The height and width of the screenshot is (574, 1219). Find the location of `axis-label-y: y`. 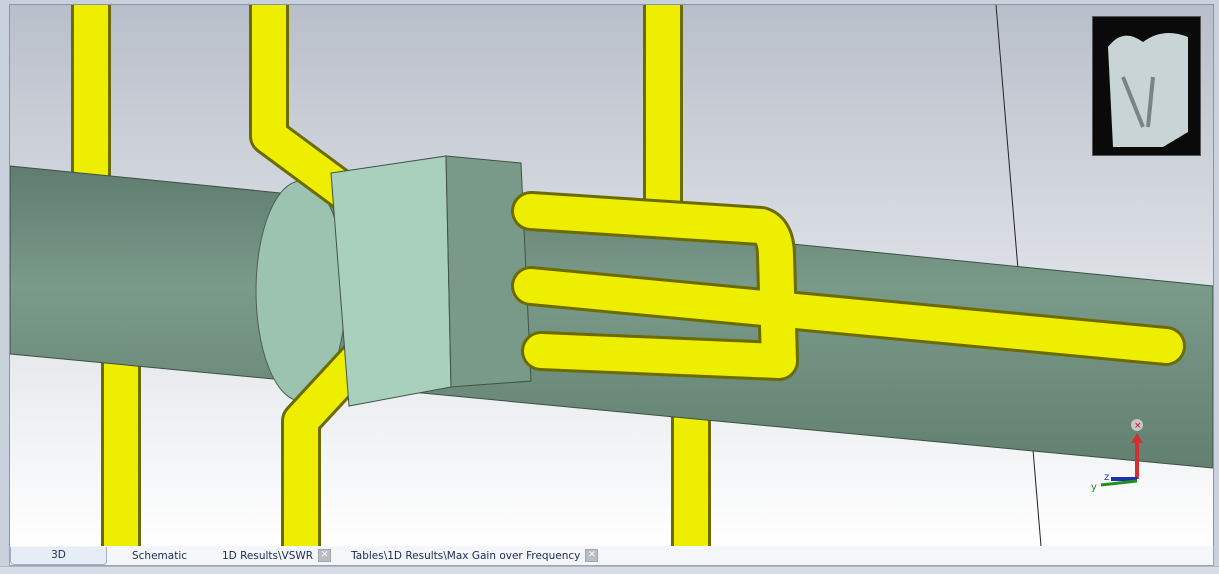

axis-label-y: y is located at coordinates (1094, 487).